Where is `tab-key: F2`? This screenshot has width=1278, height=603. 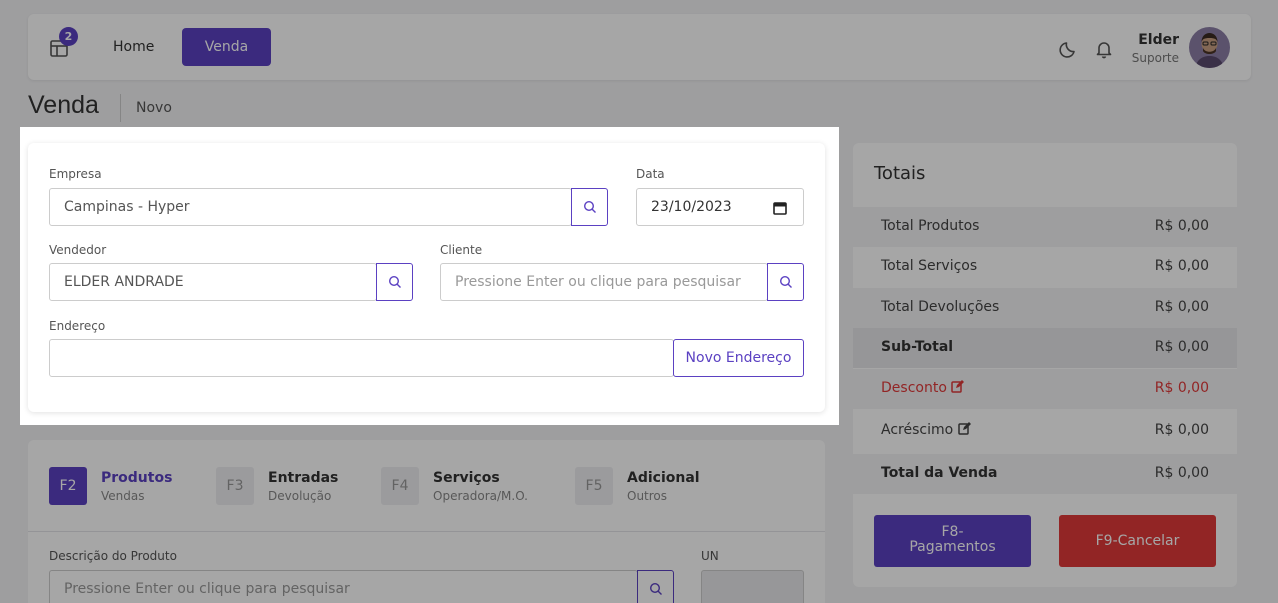 tab-key: F2 is located at coordinates (68, 486).